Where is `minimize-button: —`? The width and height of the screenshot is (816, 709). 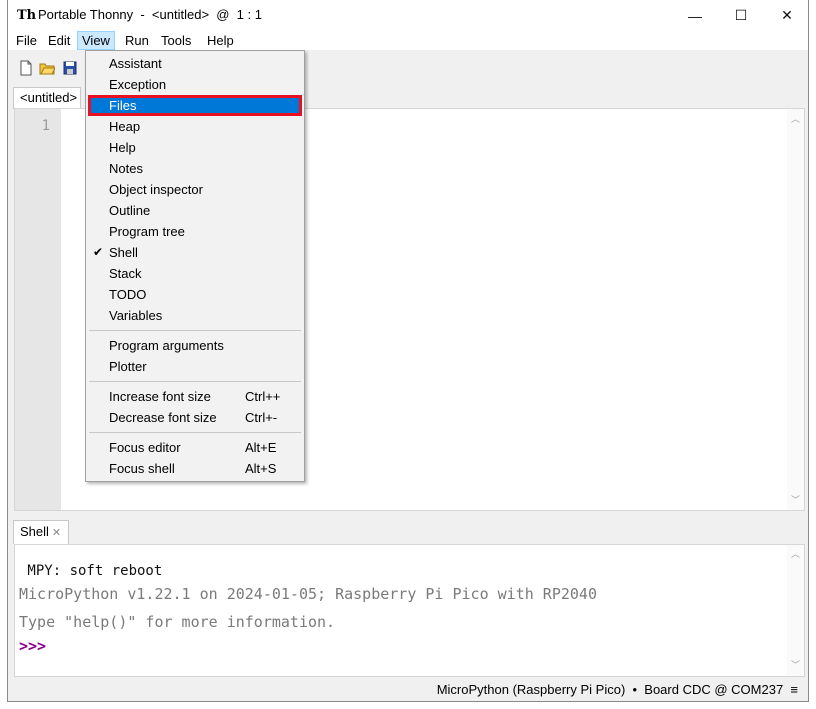
minimize-button: — is located at coordinates (695, 15).